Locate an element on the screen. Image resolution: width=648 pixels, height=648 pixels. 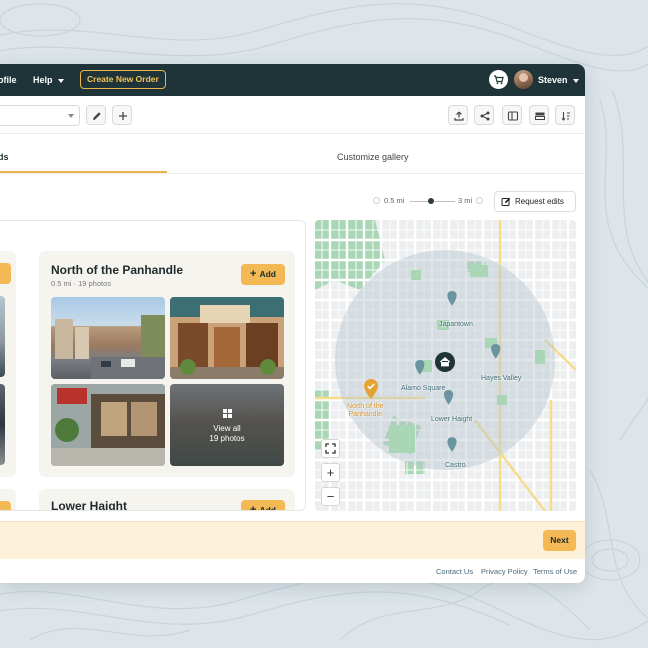
sort-icon is located at coordinates (565, 116).